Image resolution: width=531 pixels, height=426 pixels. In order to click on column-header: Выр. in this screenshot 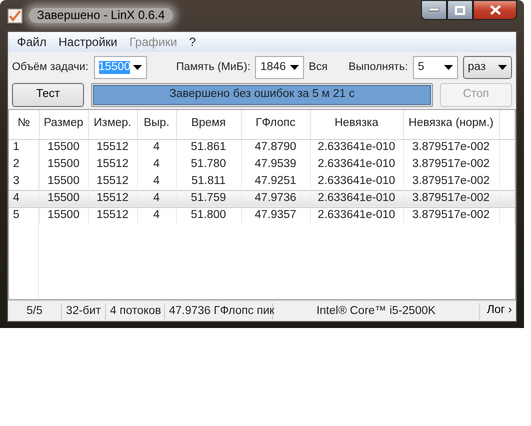, I will do `click(156, 124)`.